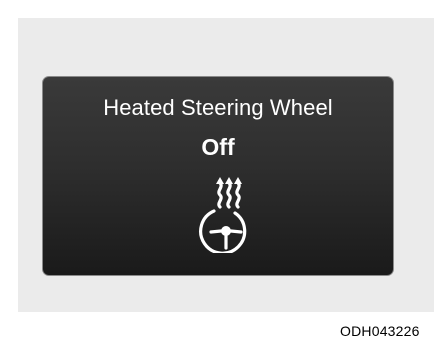 The width and height of the screenshot is (434, 343). I want to click on display-title: Heated Steering Wheel, so click(218, 107).